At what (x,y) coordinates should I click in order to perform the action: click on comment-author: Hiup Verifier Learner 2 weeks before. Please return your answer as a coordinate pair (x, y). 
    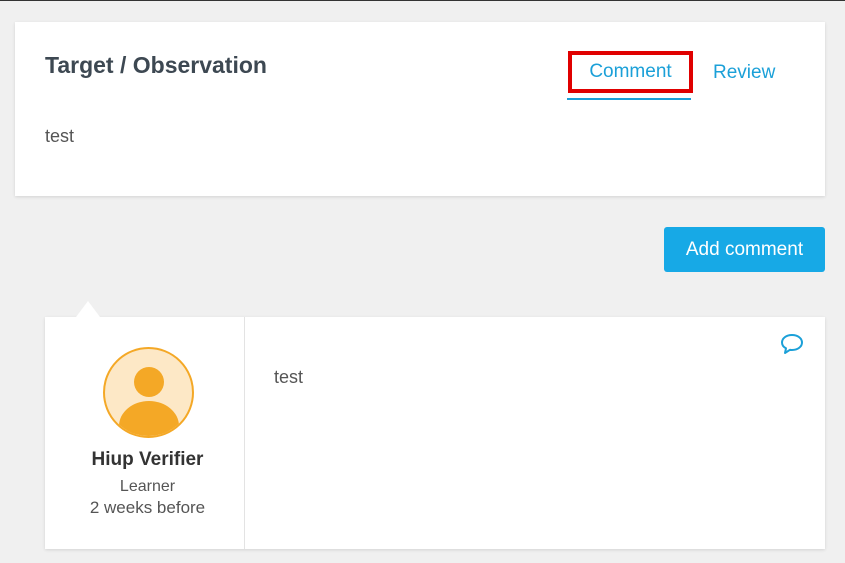
    Looking at the image, I should click on (145, 433).